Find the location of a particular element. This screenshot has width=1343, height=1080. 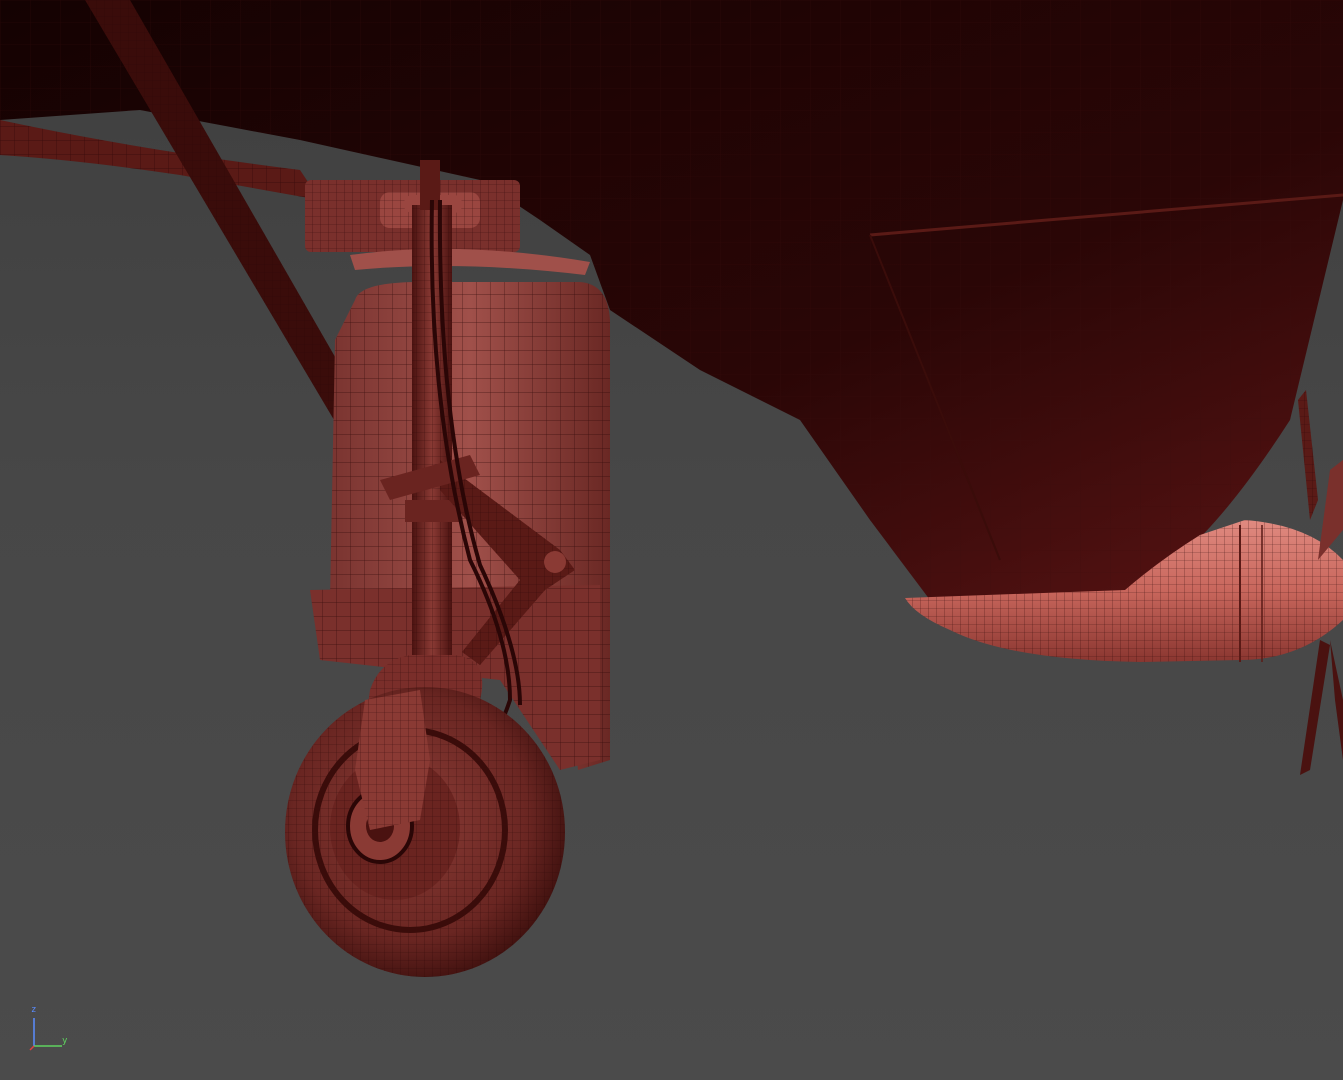

axis-y-label: y is located at coordinates (65, 1041).